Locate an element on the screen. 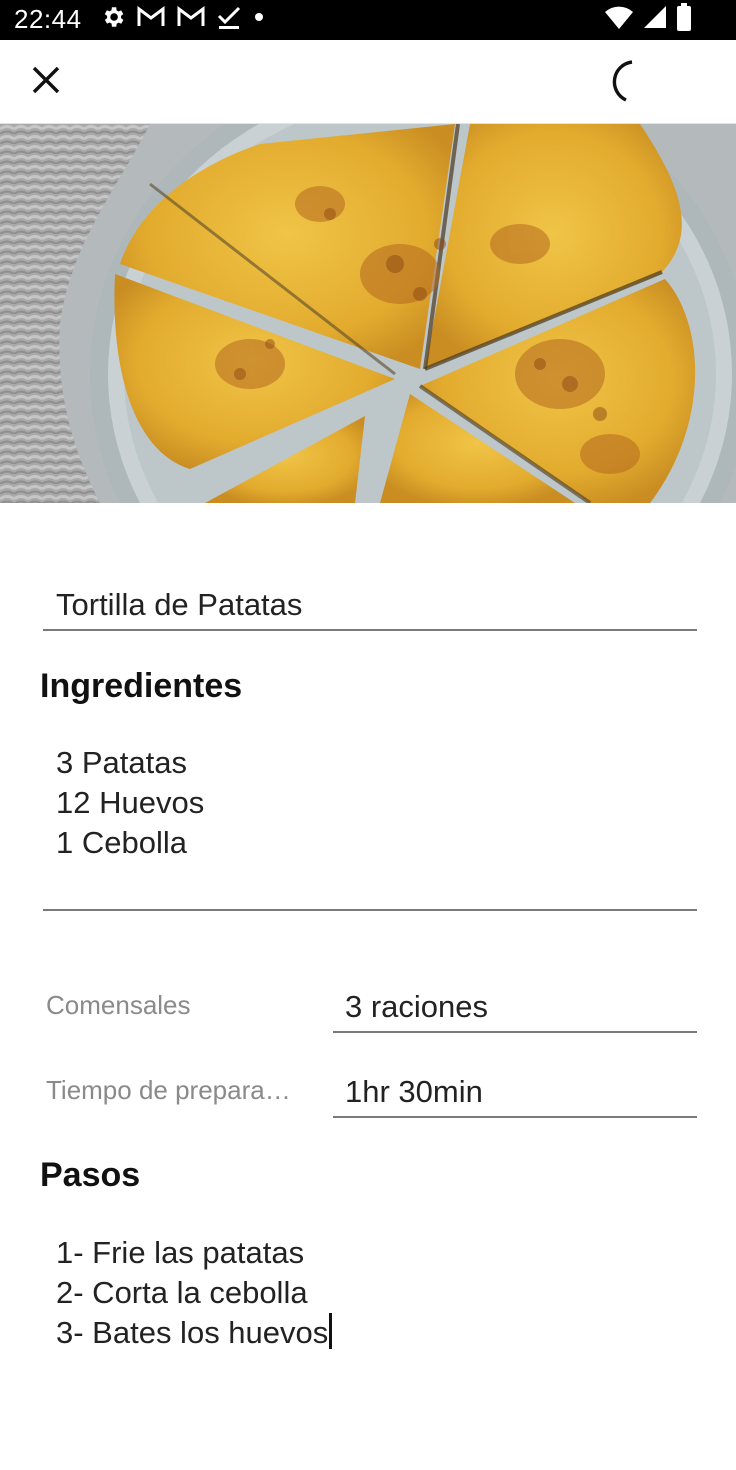 This screenshot has width=736, height=1470. wifi-icon is located at coordinates (619, 19).